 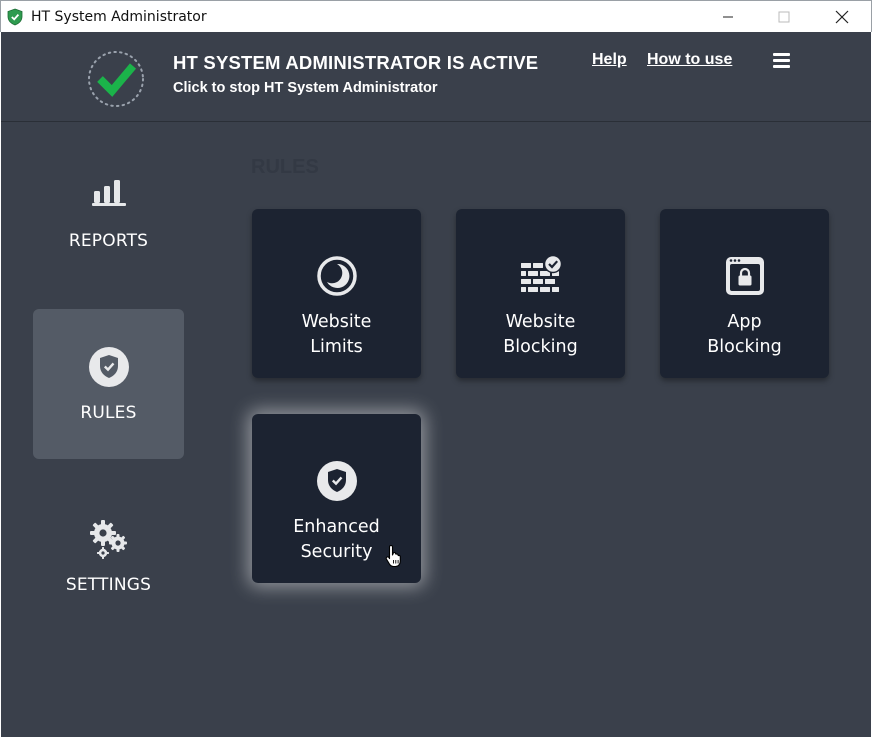 What do you see at coordinates (782, 61) in the screenshot?
I see `hamburger-menu-icon` at bounding box center [782, 61].